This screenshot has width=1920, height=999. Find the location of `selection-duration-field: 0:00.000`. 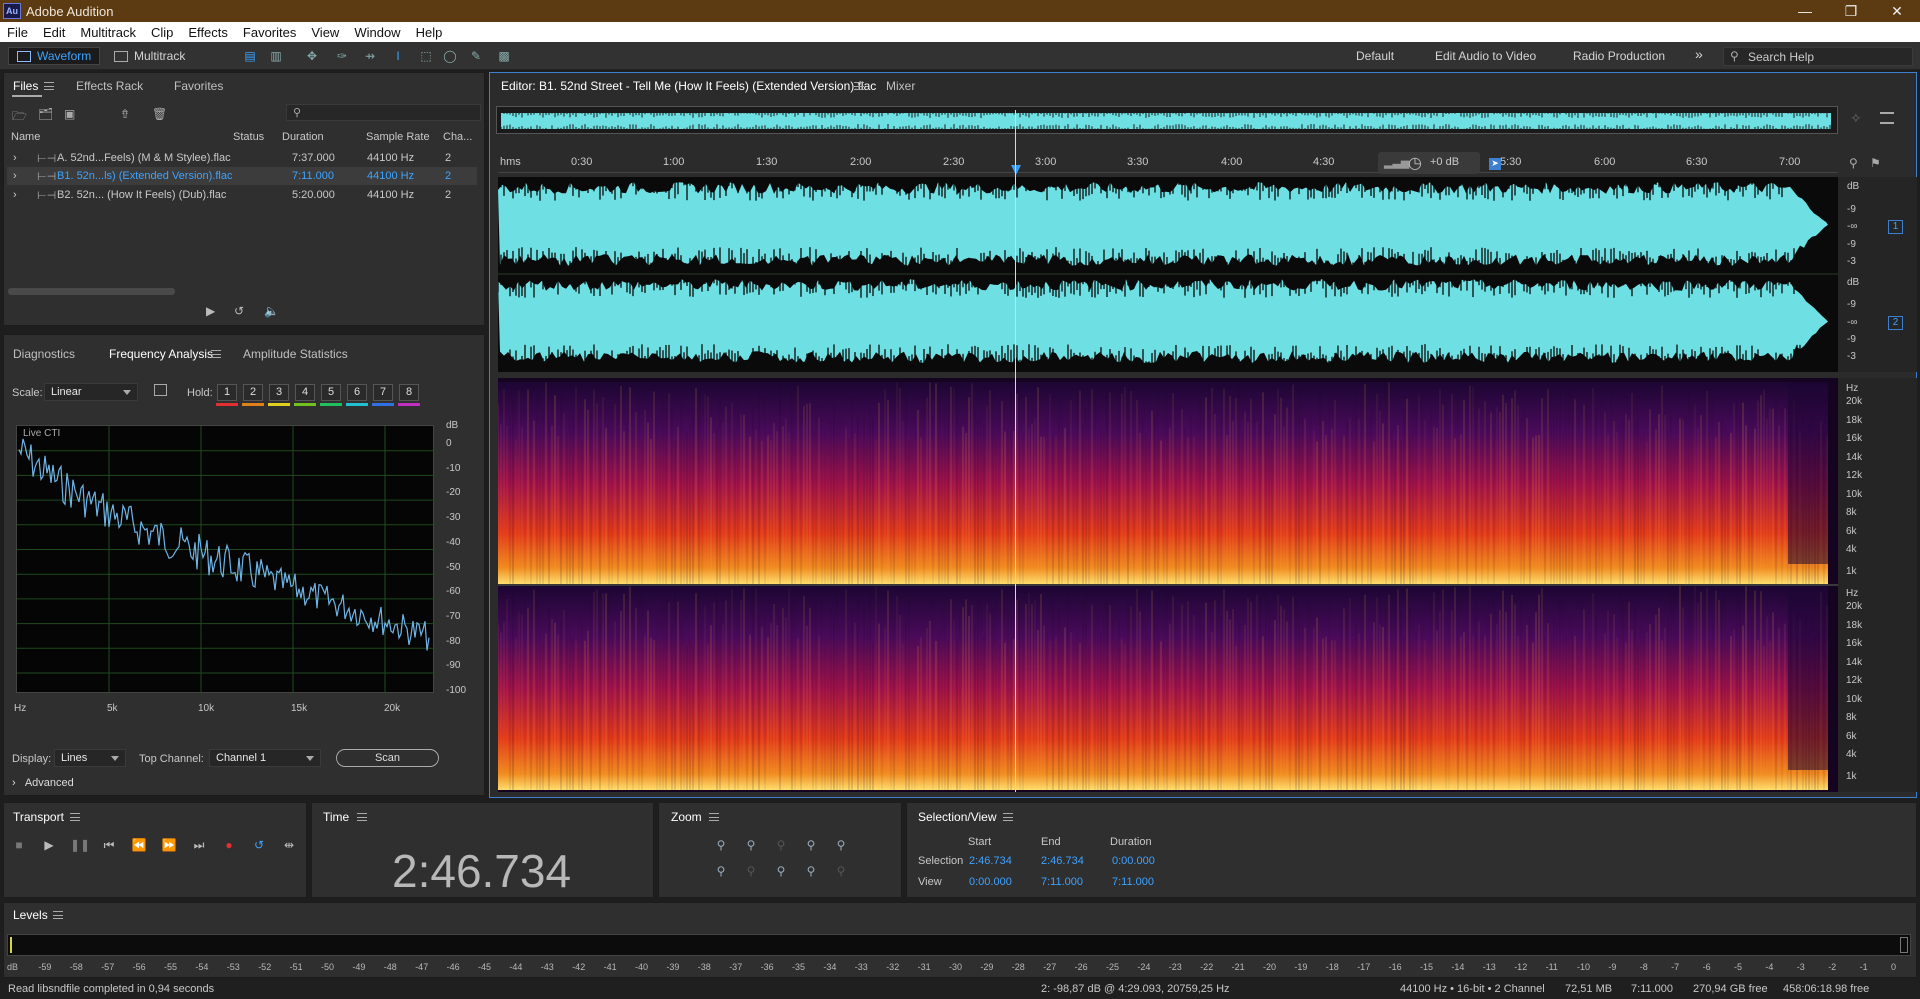

selection-duration-field: 0:00.000 is located at coordinates (1133, 861).